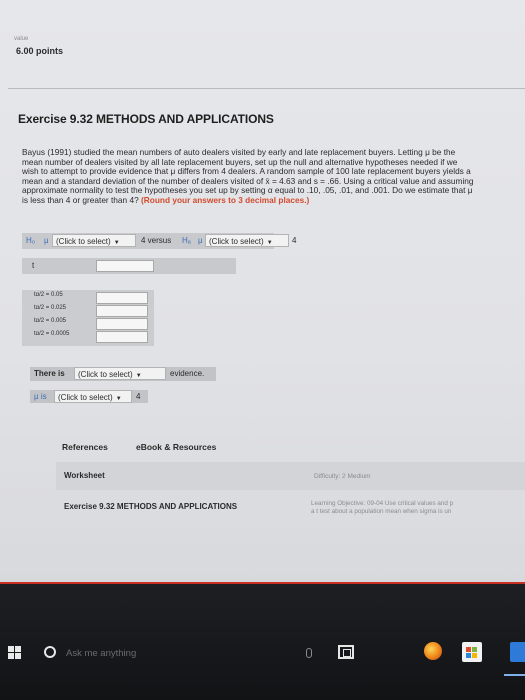  What do you see at coordinates (83, 241) in the screenshot?
I see `h0-select-text: (Click to select)` at bounding box center [83, 241].